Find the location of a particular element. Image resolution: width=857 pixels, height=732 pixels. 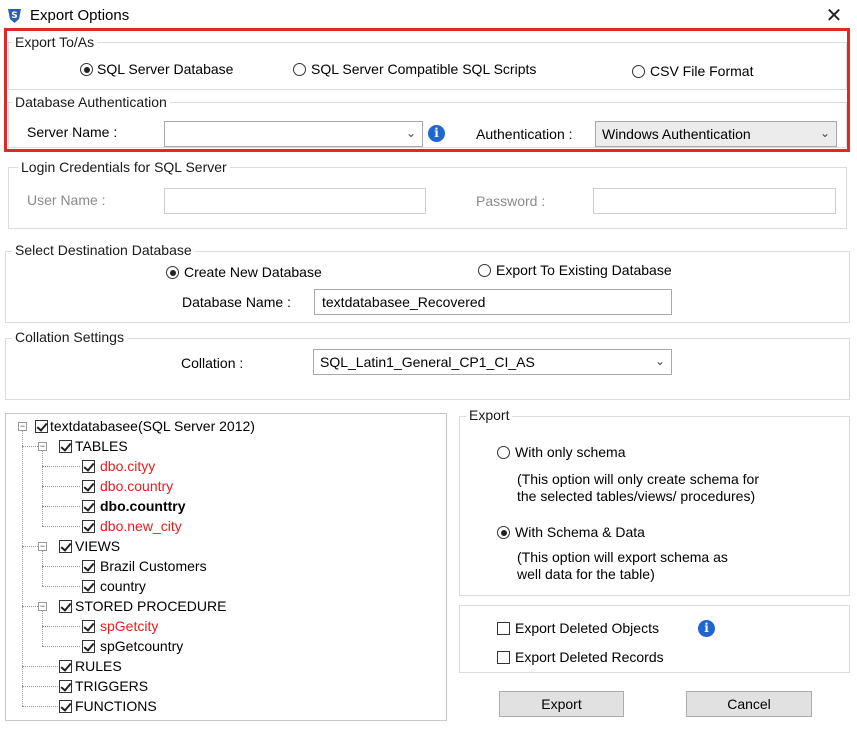

tree-item-rules: RULES is located at coordinates (98, 666).